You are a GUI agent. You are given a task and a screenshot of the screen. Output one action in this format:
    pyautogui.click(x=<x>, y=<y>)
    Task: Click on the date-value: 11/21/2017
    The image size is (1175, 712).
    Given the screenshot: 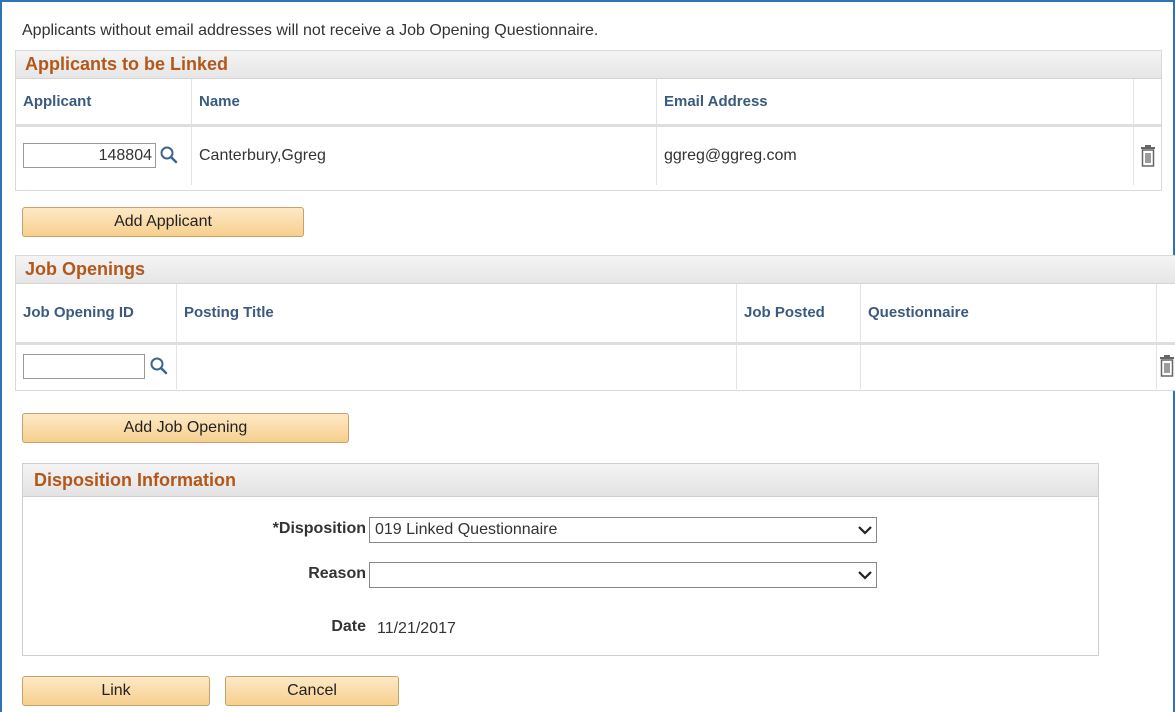 What is the action you would take?
    pyautogui.click(x=416, y=628)
    